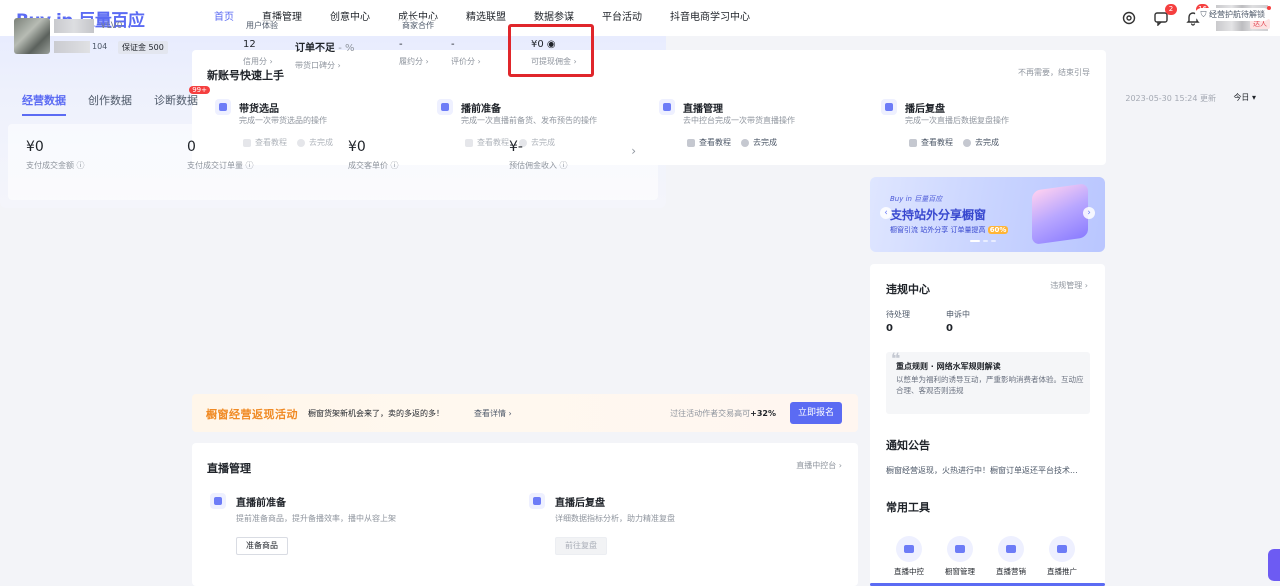 The height and width of the screenshot is (586, 1280). Describe the element at coordinates (72, 47) in the screenshot. I see `account-id` at that location.